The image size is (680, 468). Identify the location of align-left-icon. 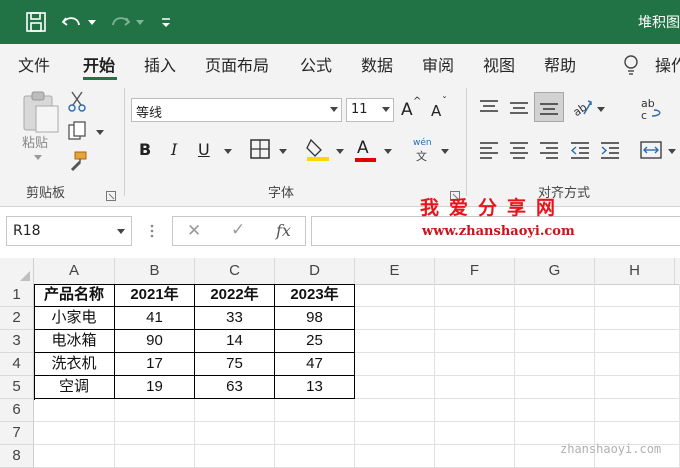
(489, 152).